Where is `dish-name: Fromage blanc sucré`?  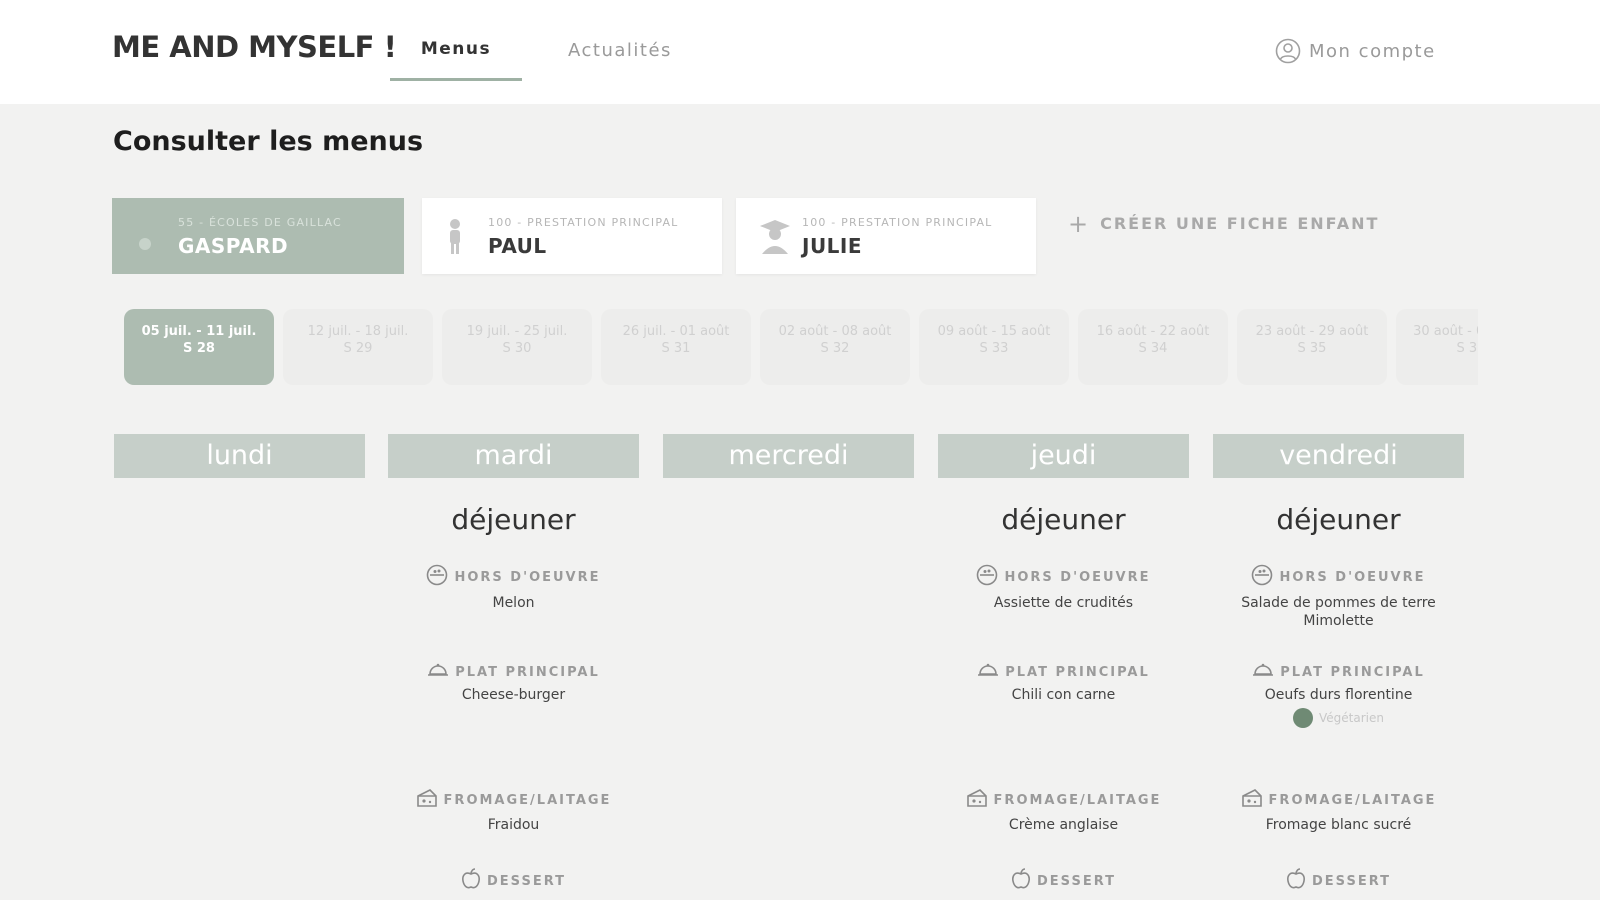 dish-name: Fromage blanc sucré is located at coordinates (1338, 825).